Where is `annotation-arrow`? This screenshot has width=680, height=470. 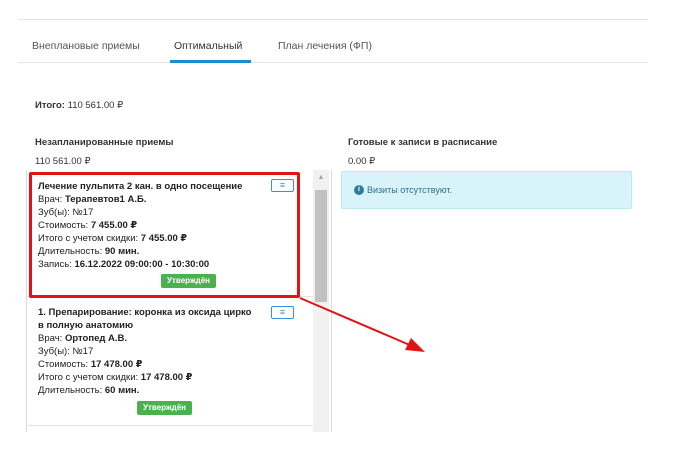 annotation-arrow is located at coordinates (362, 324).